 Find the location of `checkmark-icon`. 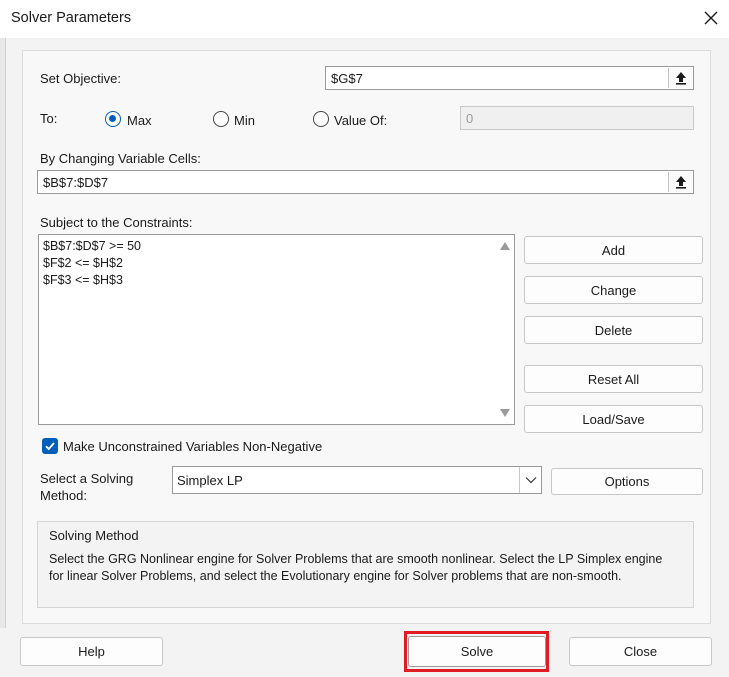

checkmark-icon is located at coordinates (50, 446).